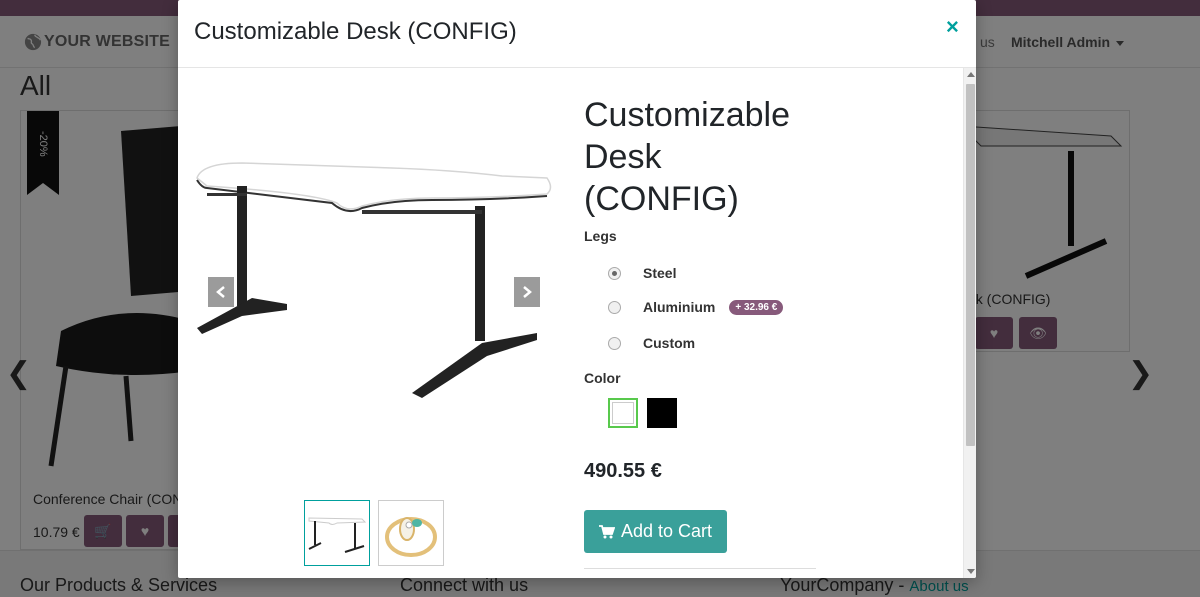 The width and height of the screenshot is (1200, 597). What do you see at coordinates (614, 273) in the screenshot?
I see `radio-steel` at bounding box center [614, 273].